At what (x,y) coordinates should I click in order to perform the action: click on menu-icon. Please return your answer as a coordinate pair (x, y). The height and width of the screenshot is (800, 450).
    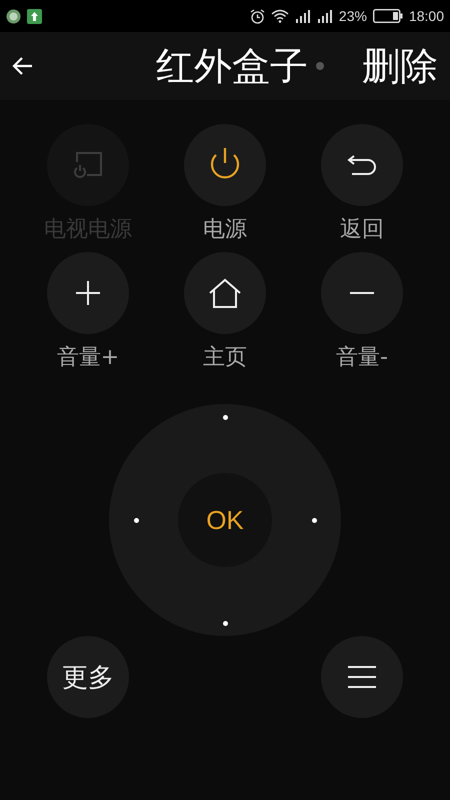
    Looking at the image, I should click on (362, 677).